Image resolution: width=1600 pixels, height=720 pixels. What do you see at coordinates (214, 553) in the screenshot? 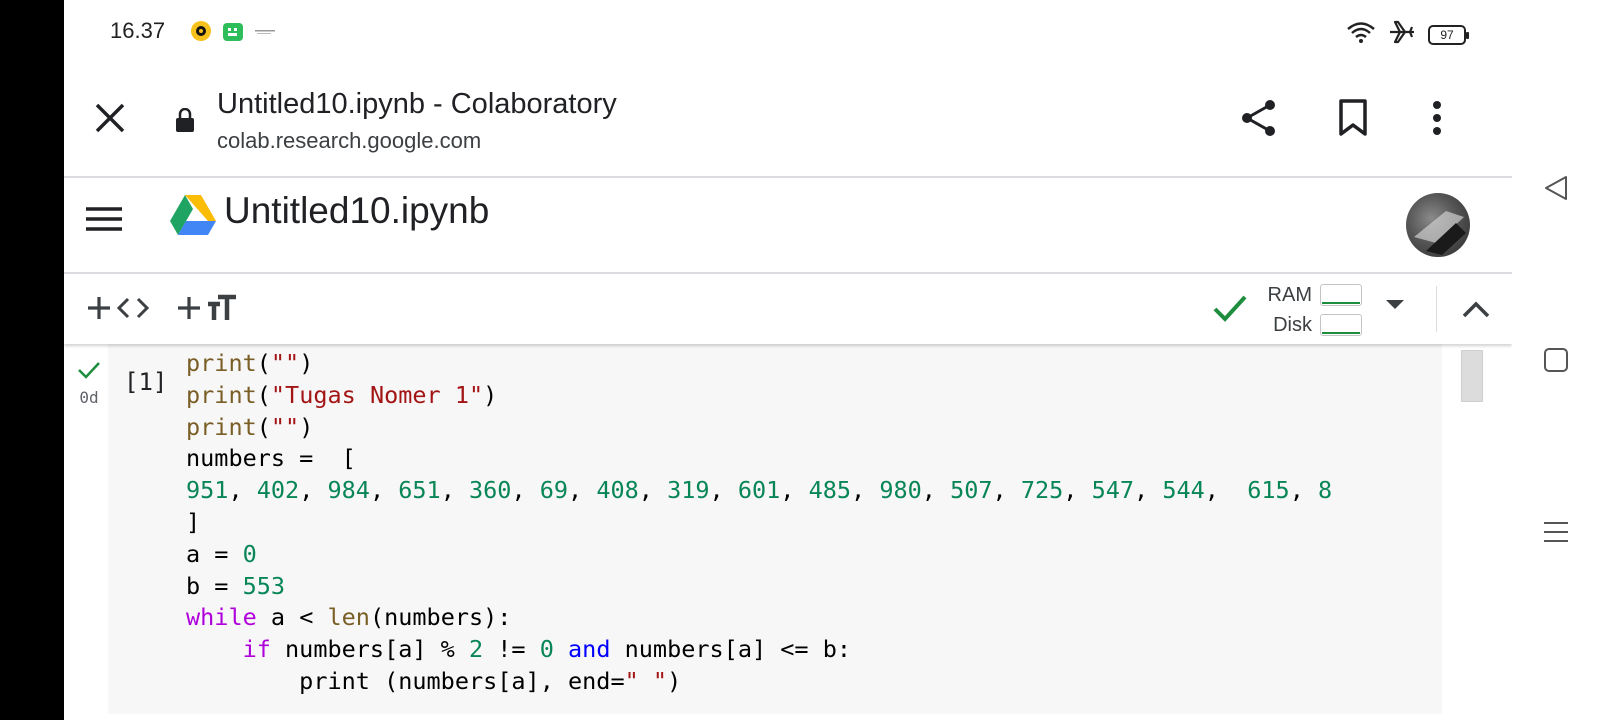
I see `code-token: a =` at bounding box center [214, 553].